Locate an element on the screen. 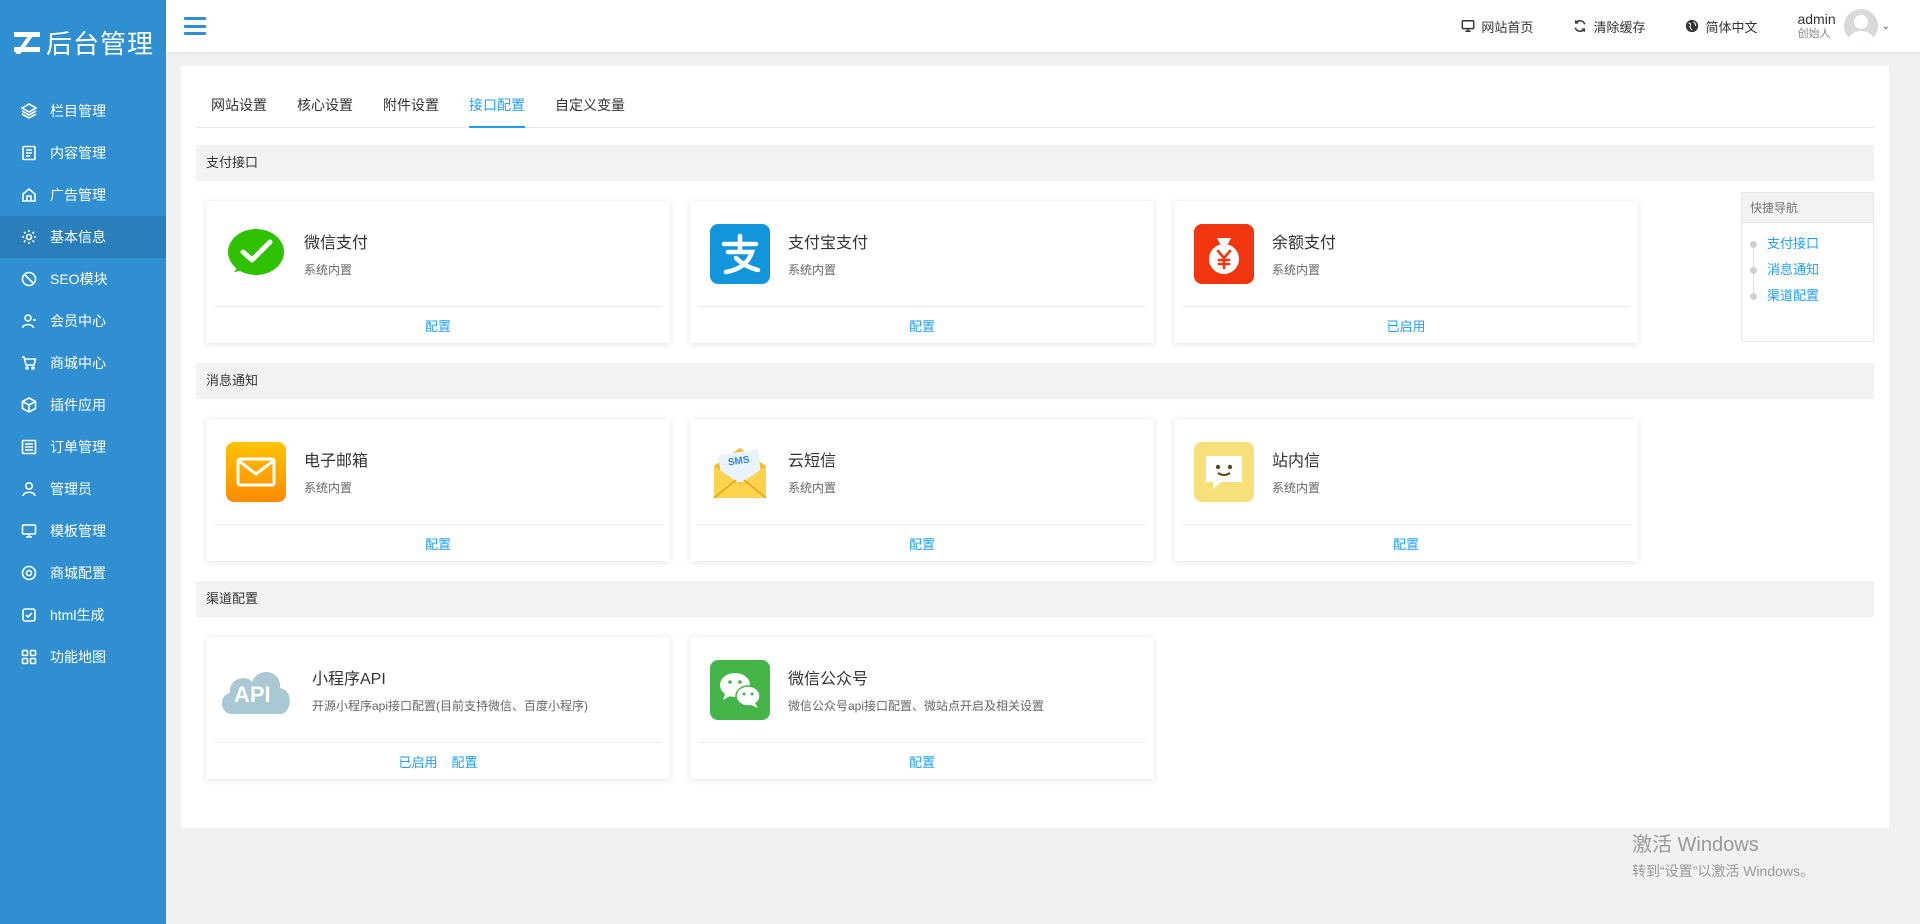 This screenshot has height=924, width=1920. sidebar-item-admin: 管理员 is located at coordinates (83, 489).